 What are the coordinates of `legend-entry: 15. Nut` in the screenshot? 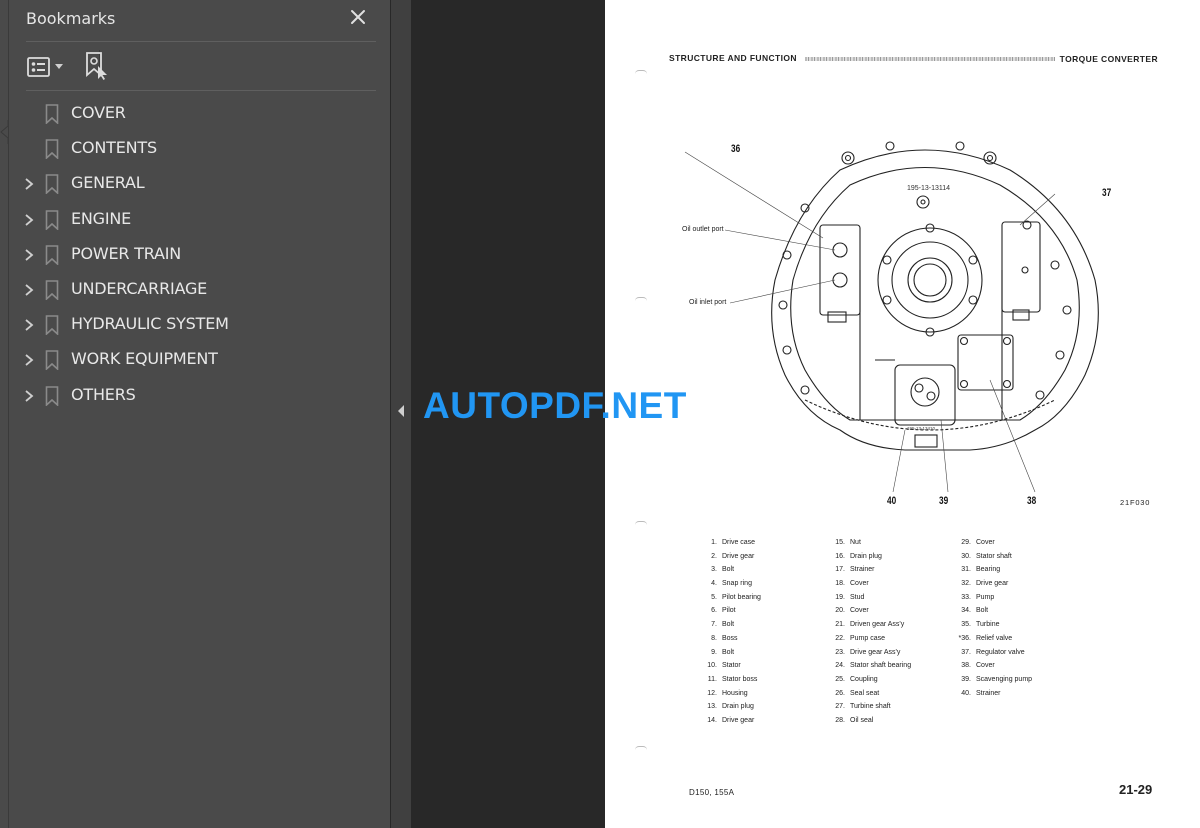 It's located at (870, 543).